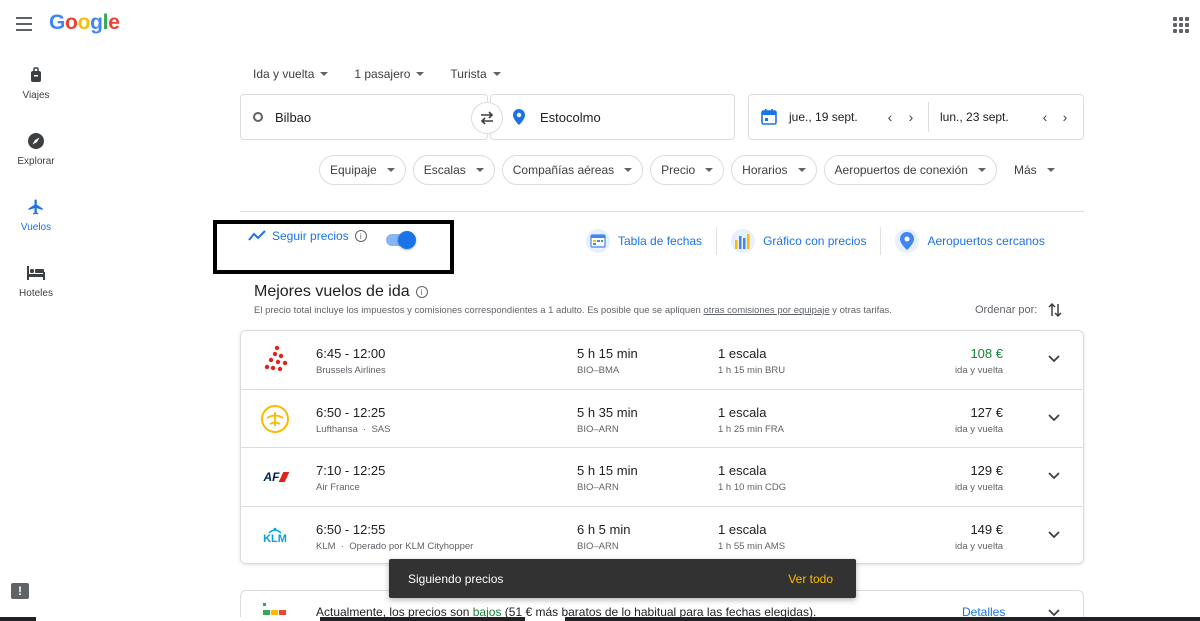 This screenshot has width=1200, height=621. Describe the element at coordinates (810, 579) in the screenshot. I see `see-all-button: Ver todo` at that location.